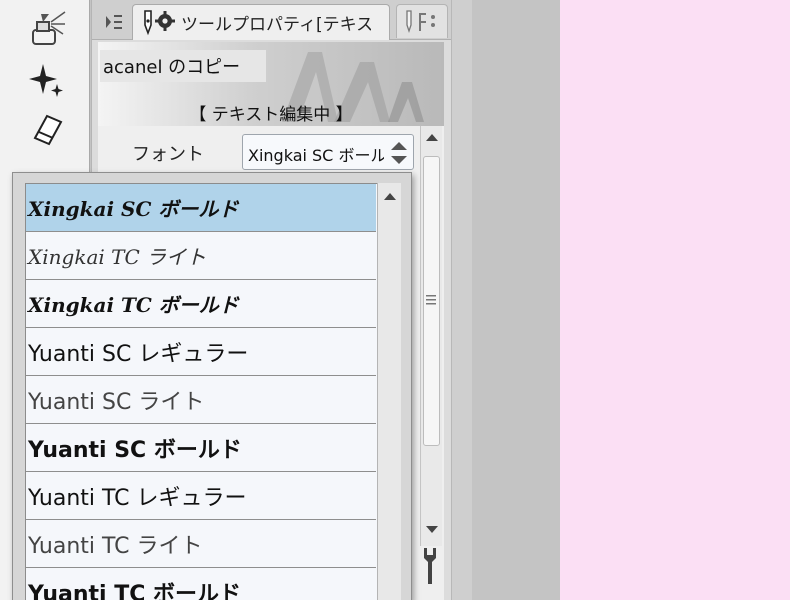 Image resolution: width=790 pixels, height=600 pixels. What do you see at coordinates (399, 153) in the screenshot?
I see `font-stepper-icon` at bounding box center [399, 153].